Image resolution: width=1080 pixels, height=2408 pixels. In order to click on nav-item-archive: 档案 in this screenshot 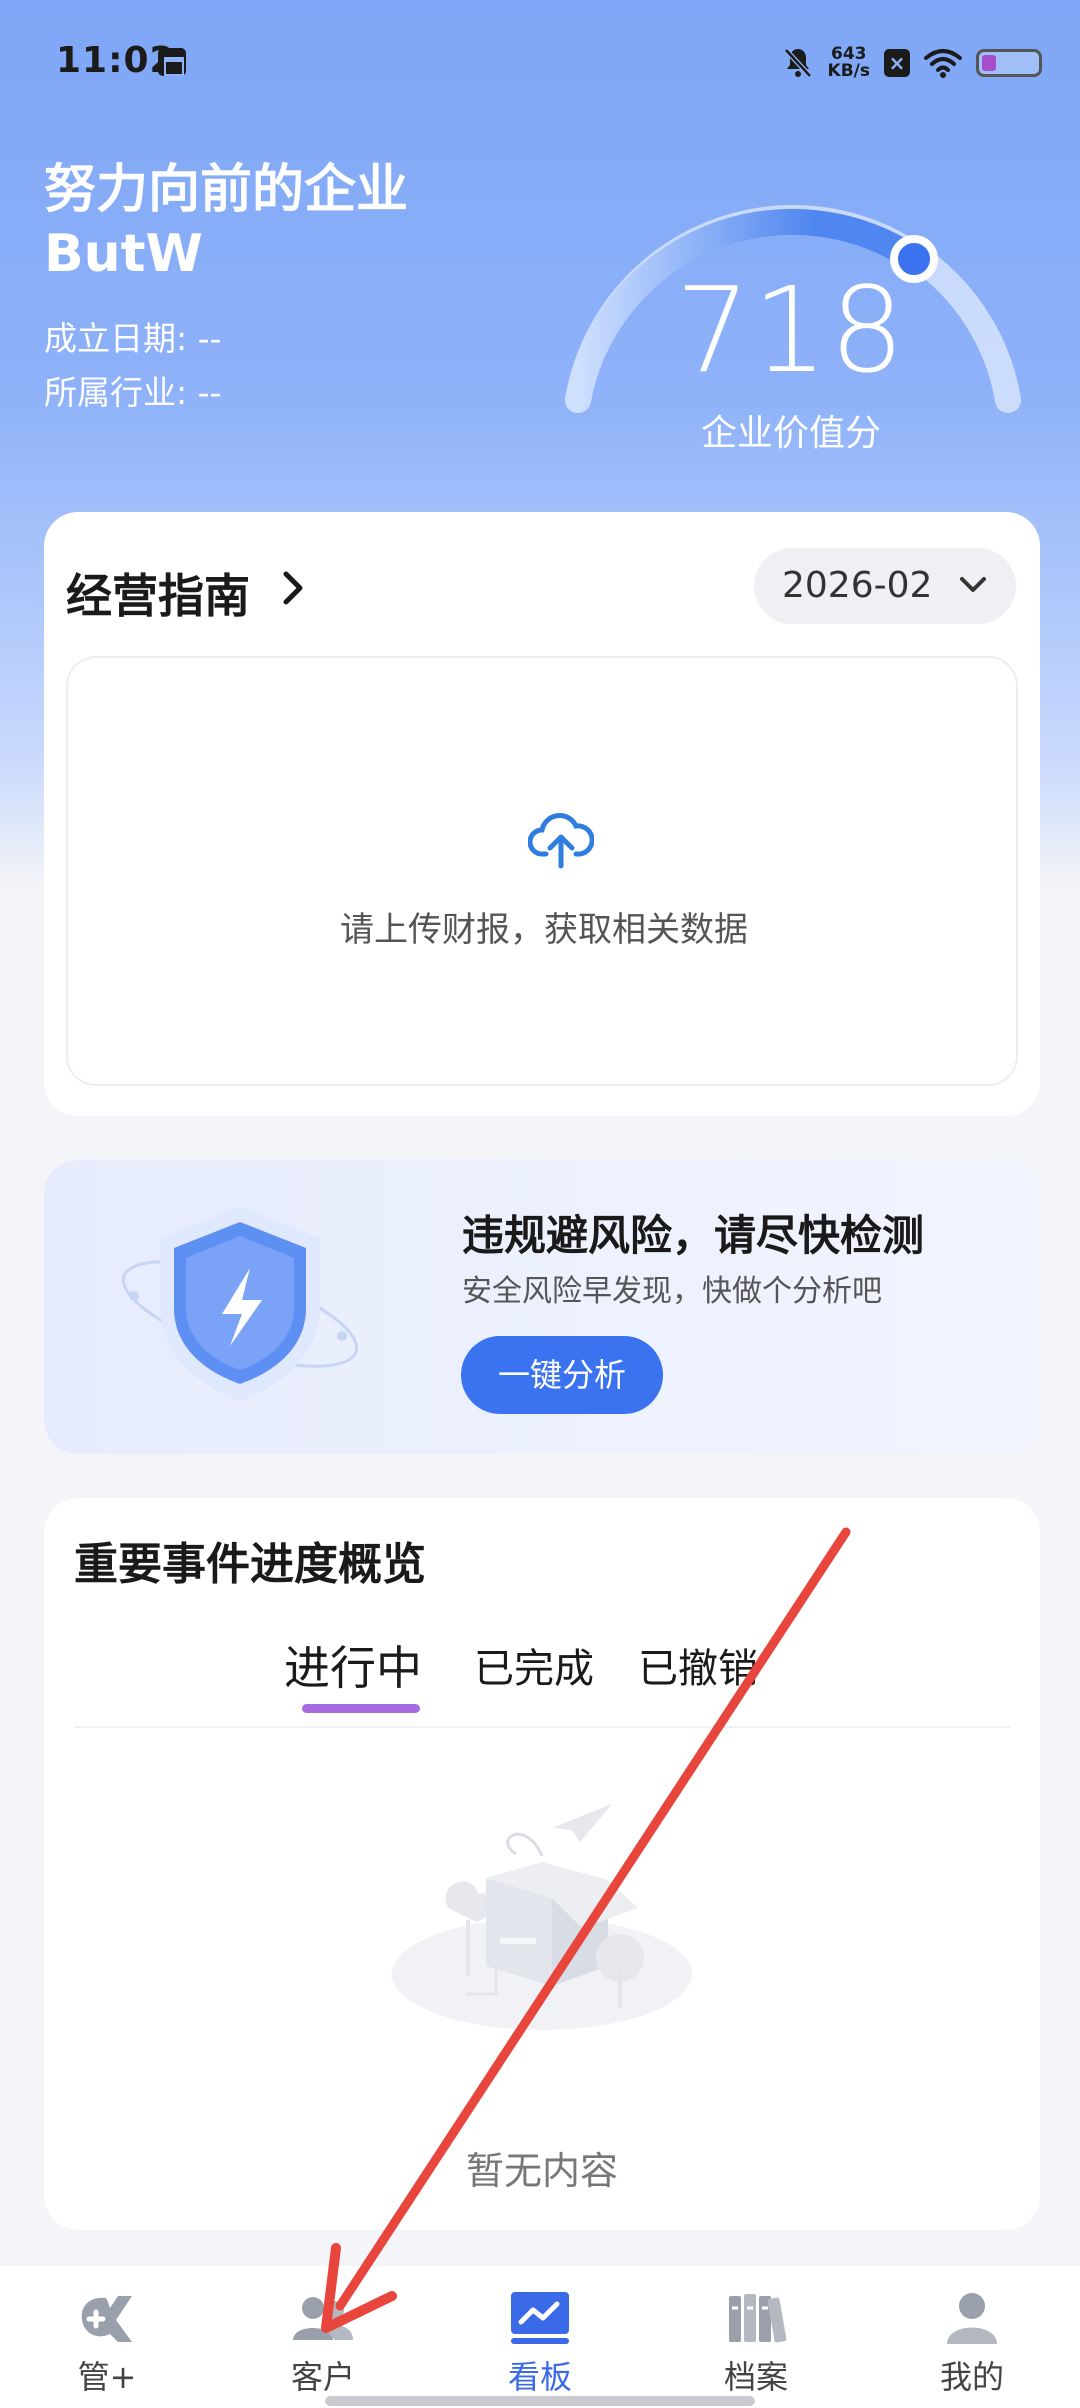, I will do `click(756, 2344)`.